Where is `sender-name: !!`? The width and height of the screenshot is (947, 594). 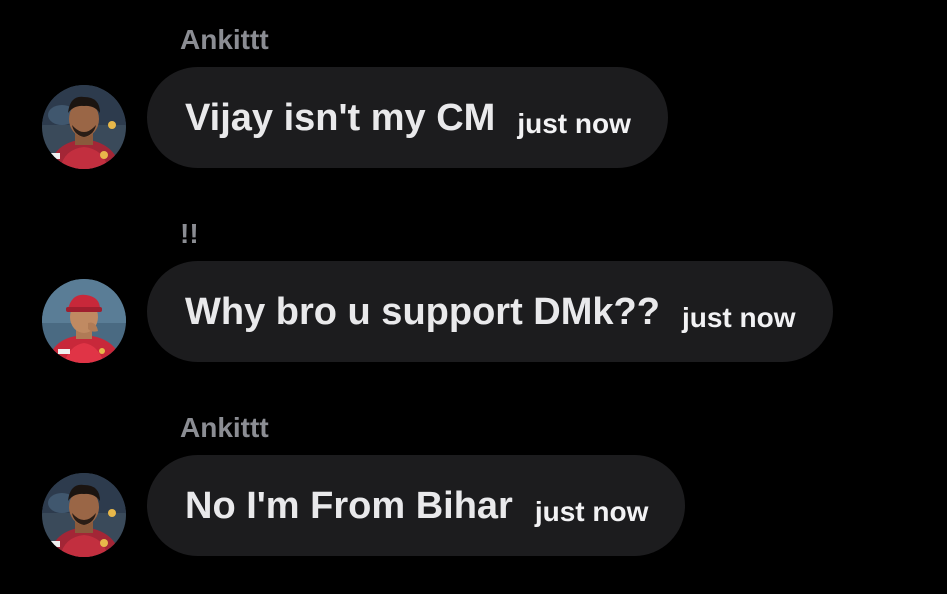 sender-name: !! is located at coordinates (189, 233).